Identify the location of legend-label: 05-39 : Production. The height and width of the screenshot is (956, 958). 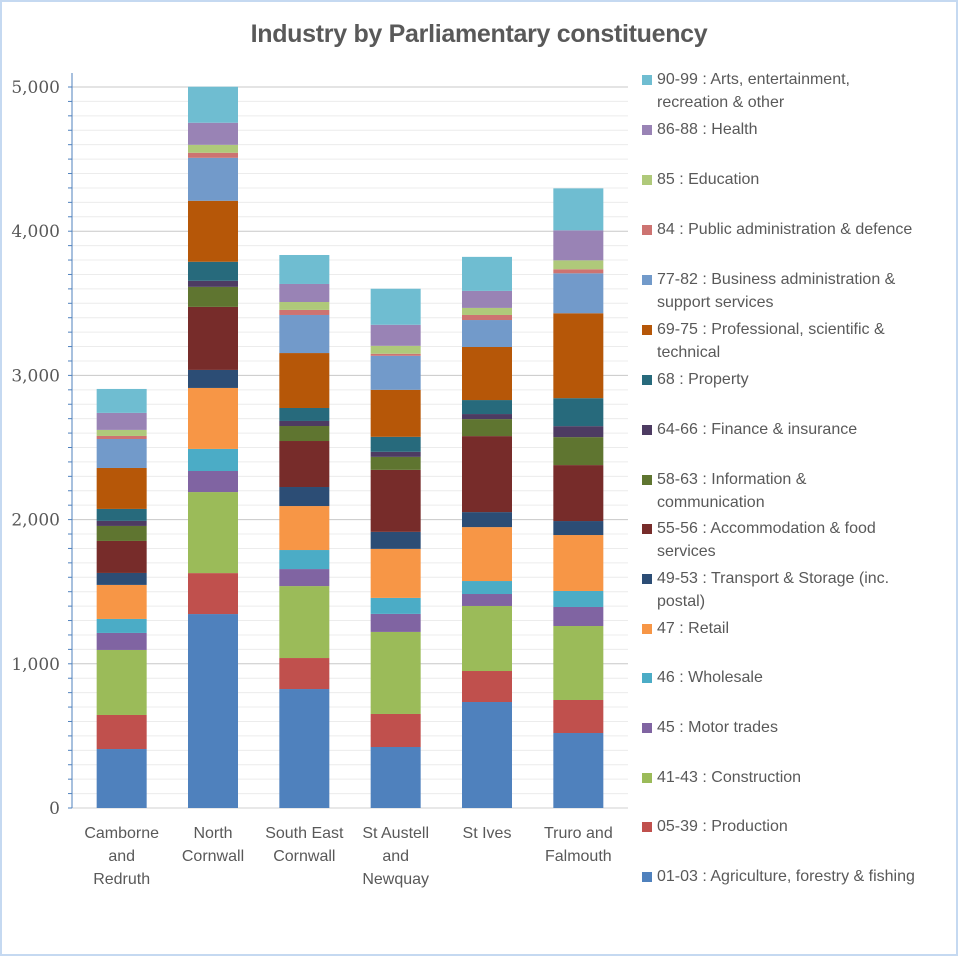
(722, 826).